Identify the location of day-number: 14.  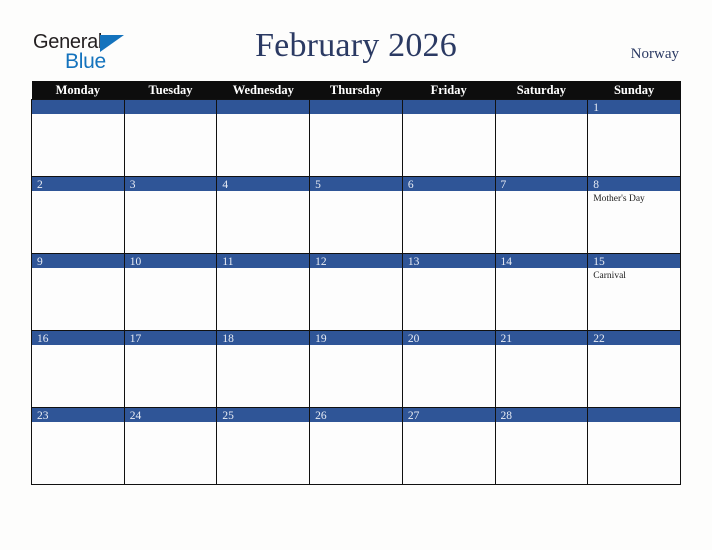
(506, 262).